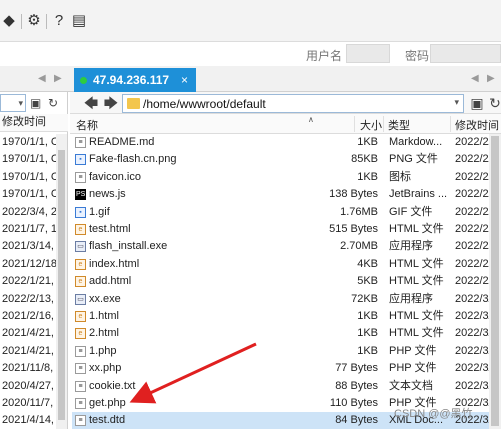  I want to click on watermark: CSDN @@黑竹, so click(433, 414).